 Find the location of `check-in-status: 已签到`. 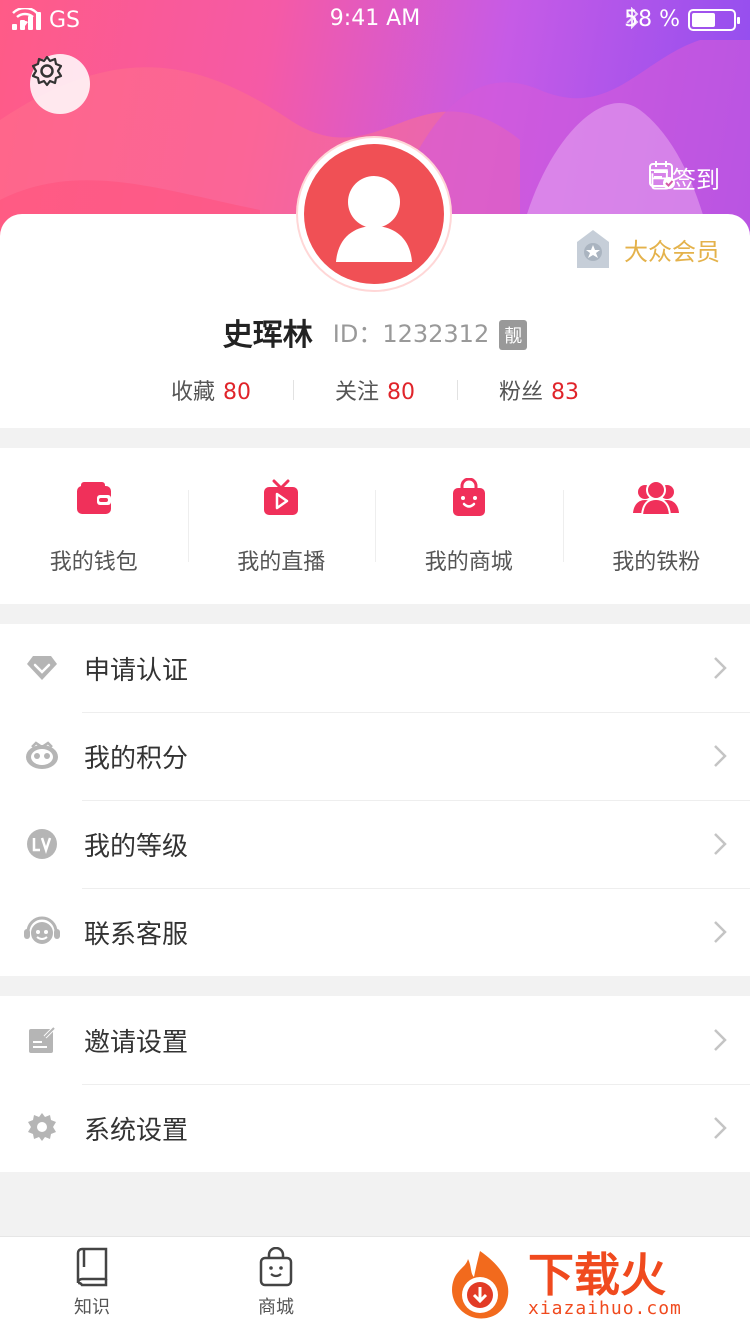

check-in-status: 已签到 is located at coordinates (684, 177).